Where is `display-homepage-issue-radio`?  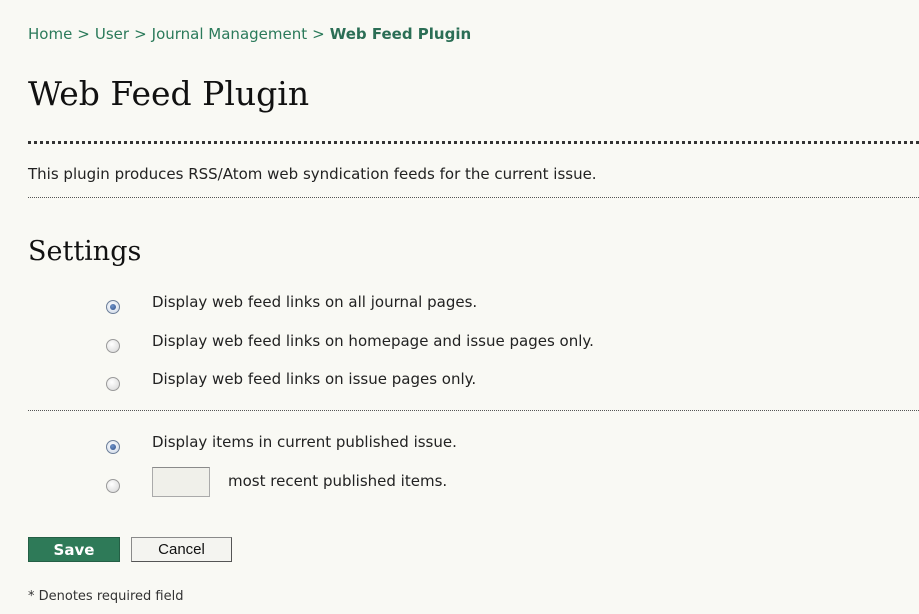
display-homepage-issue-radio is located at coordinates (113, 346).